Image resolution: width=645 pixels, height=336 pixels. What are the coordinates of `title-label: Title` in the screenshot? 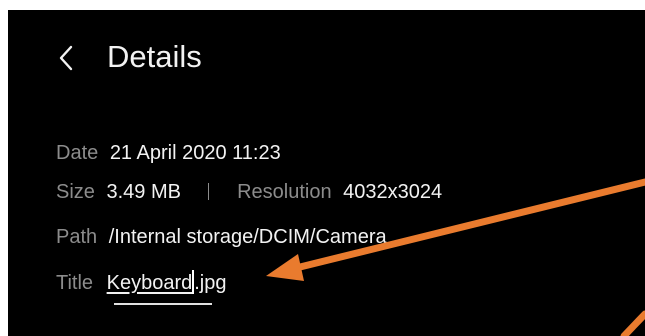 It's located at (75, 283).